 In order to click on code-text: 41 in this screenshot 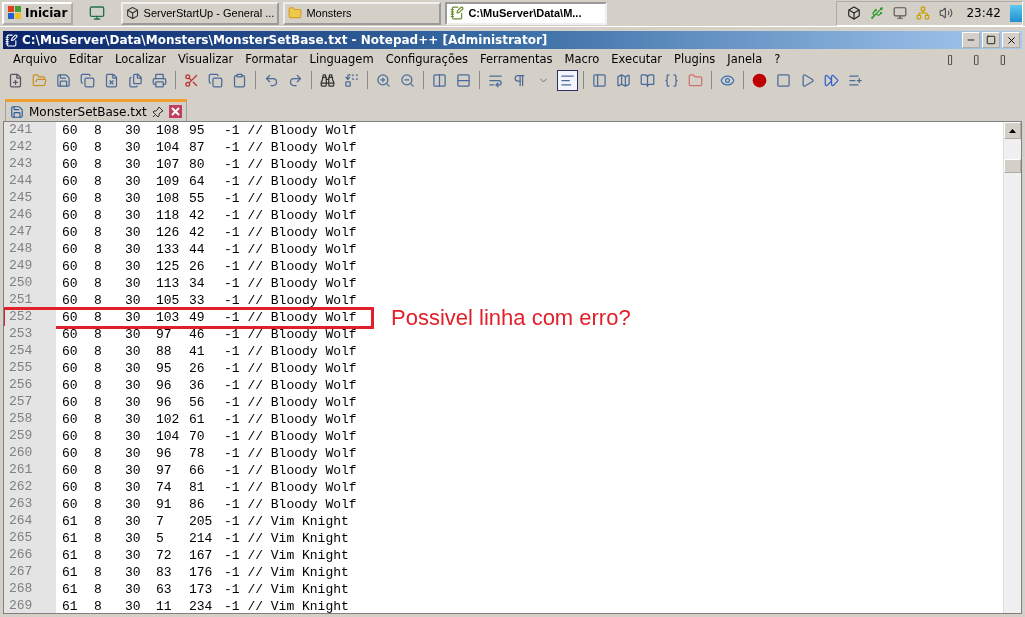, I will do `click(197, 351)`.